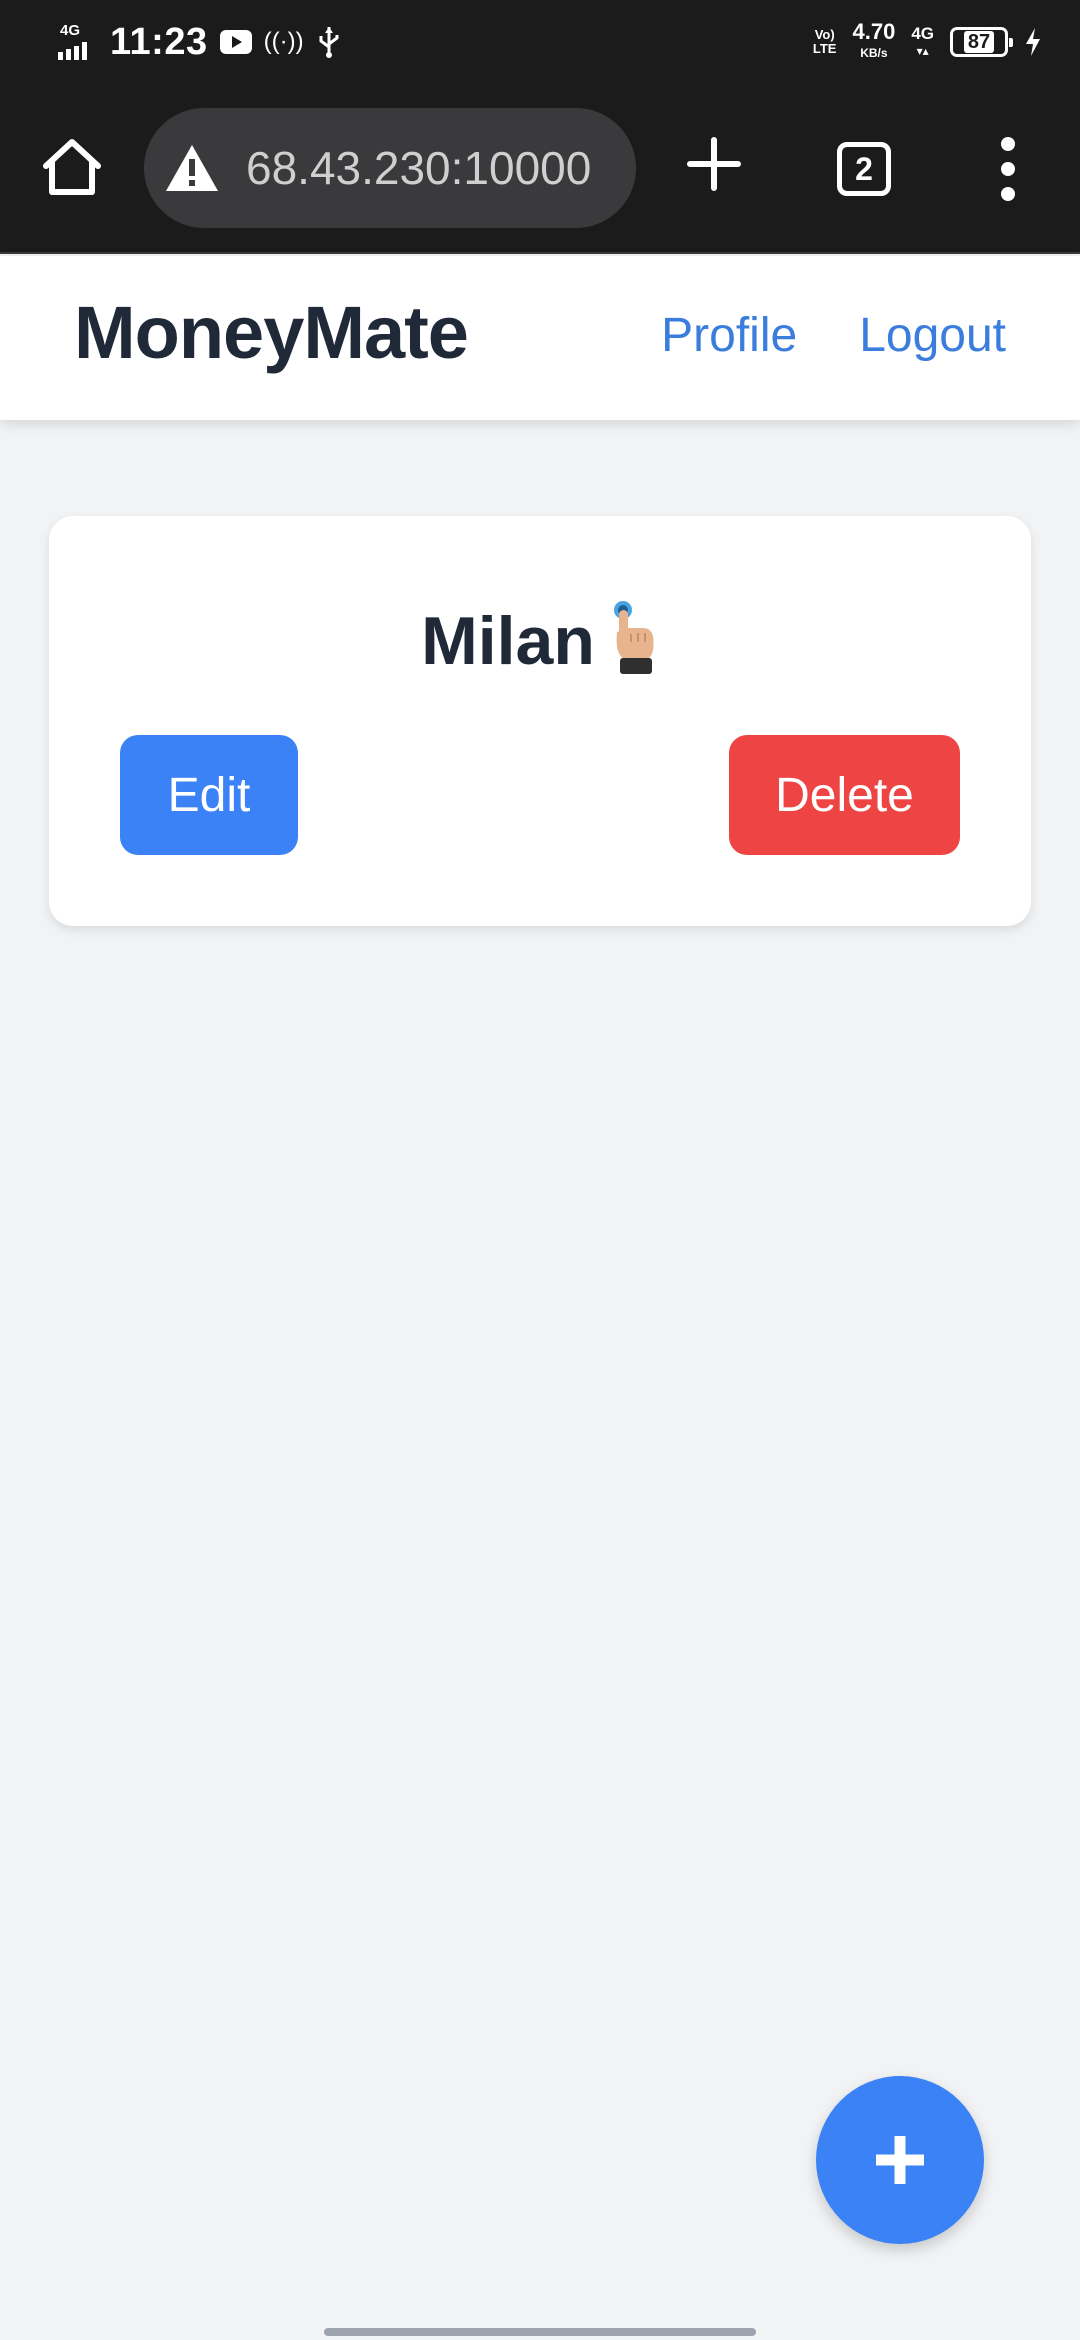 This screenshot has height=2340, width=1080. Describe the element at coordinates (418, 168) in the screenshot. I see `url-text: 68.43.230:10000` at that location.